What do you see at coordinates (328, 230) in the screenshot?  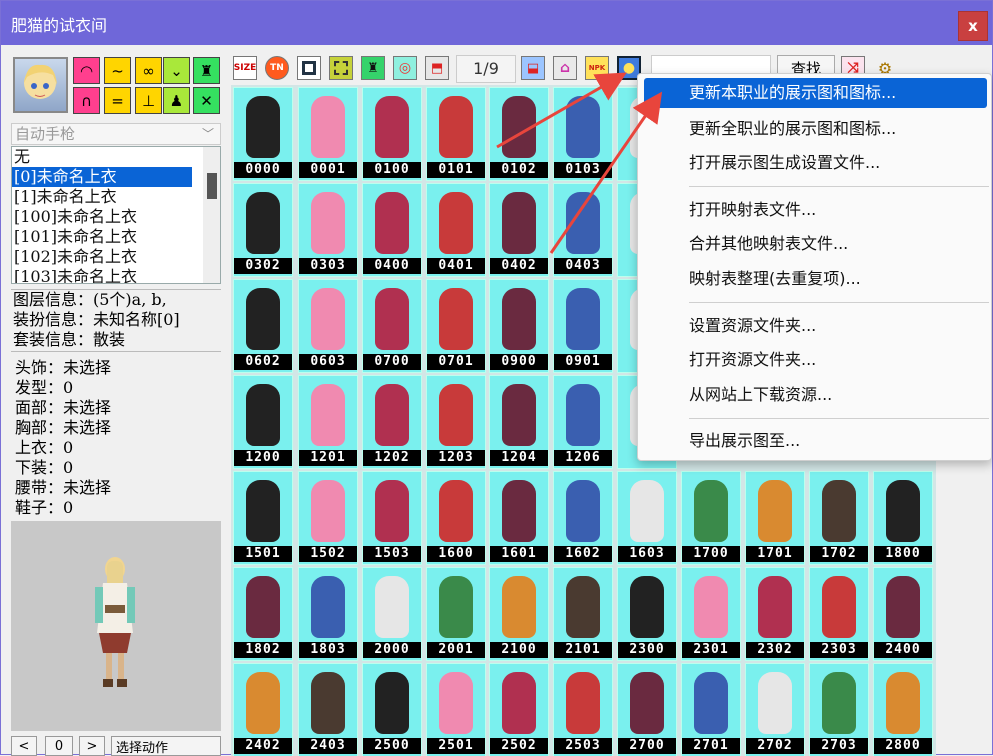 I see `outfit-cell: 0303` at bounding box center [328, 230].